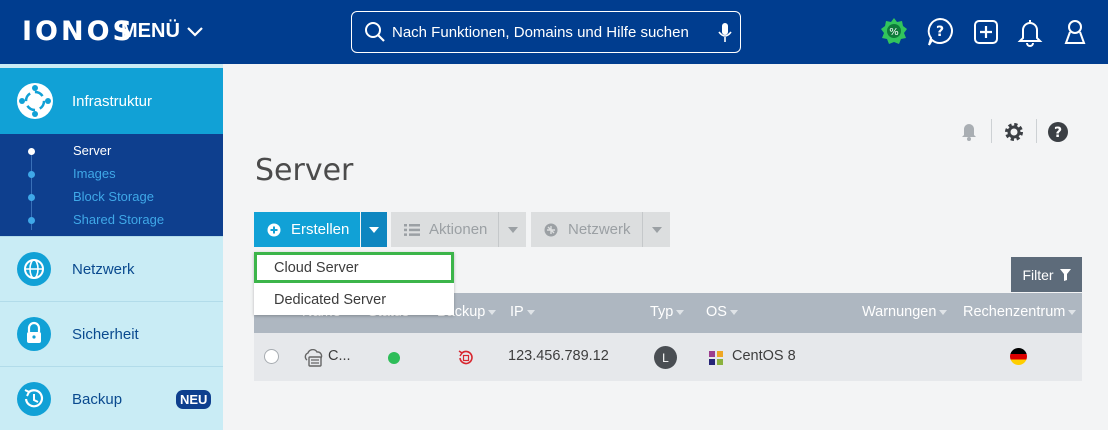 This screenshot has width=1108, height=430. What do you see at coordinates (35, 101) in the screenshot?
I see `infrastructure-icon` at bounding box center [35, 101].